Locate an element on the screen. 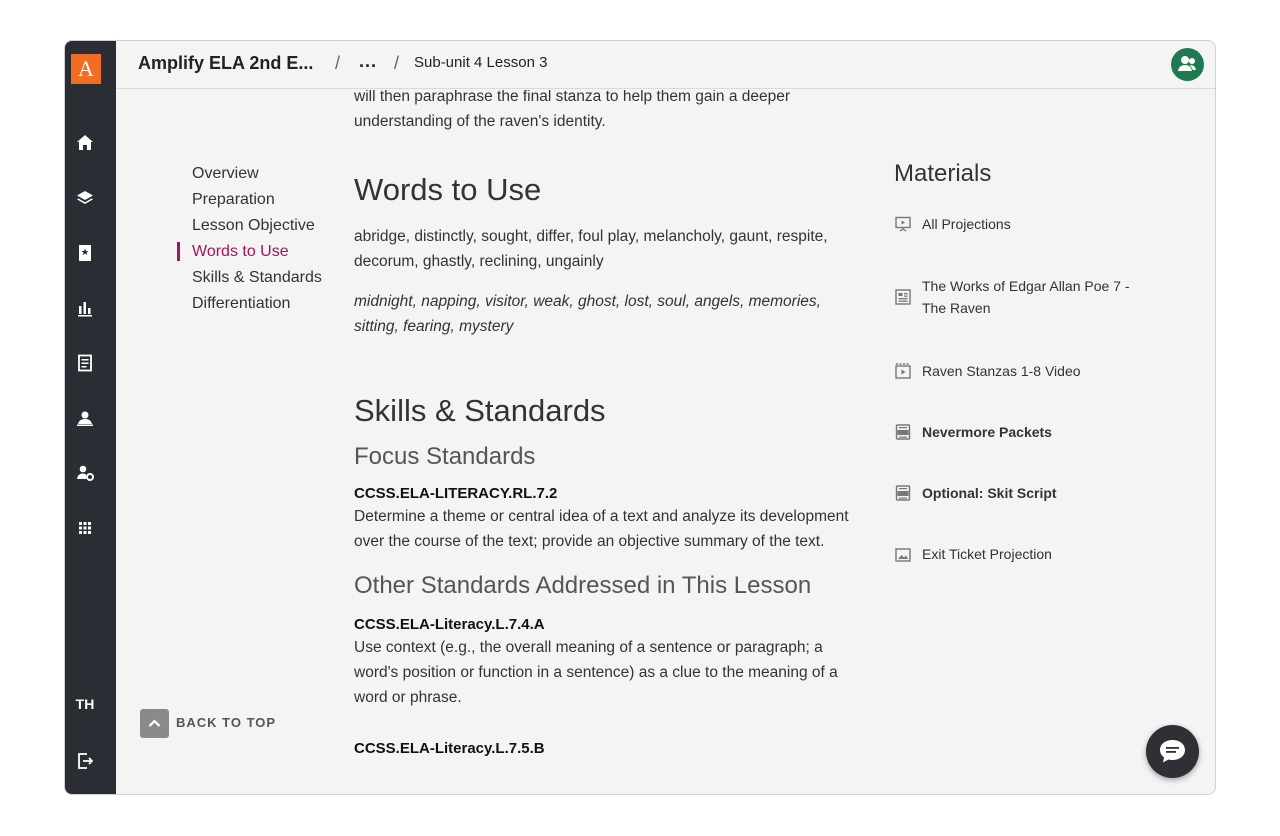 The width and height of the screenshot is (1280, 836). projection-icon is located at coordinates (903, 224).